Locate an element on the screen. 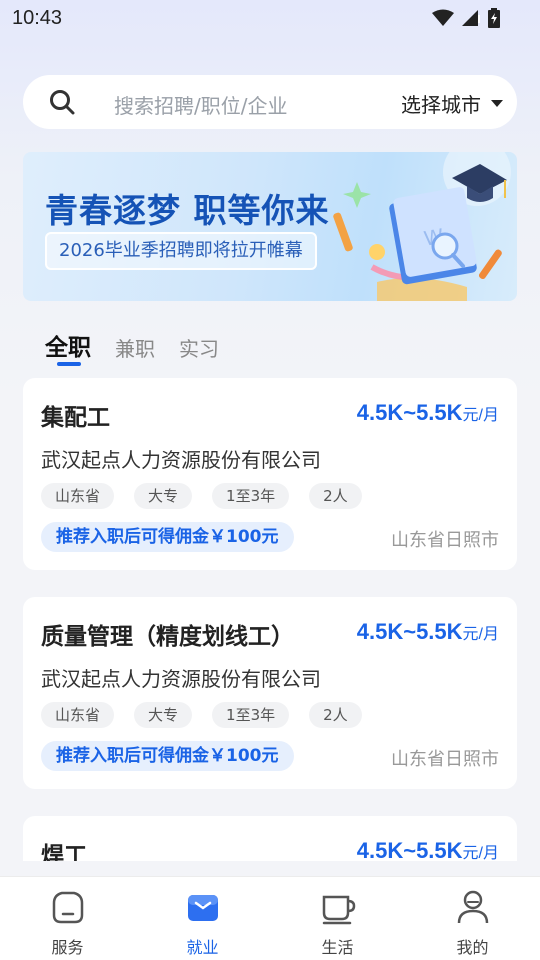  search-bar: 搜索招聘/职位/企业 选择城市 is located at coordinates (270, 102).